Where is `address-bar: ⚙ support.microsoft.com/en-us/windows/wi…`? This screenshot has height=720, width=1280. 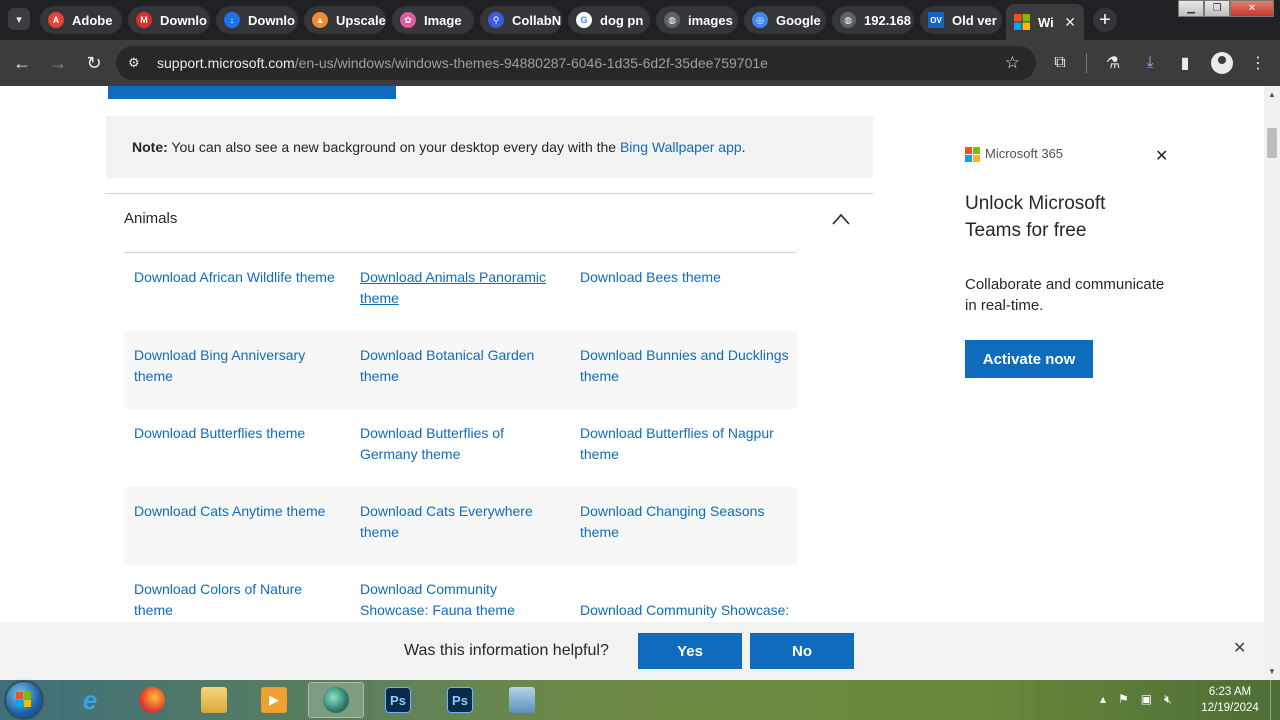 address-bar: ⚙ support.microsoft.com/en-us/windows/wi… is located at coordinates (576, 63).